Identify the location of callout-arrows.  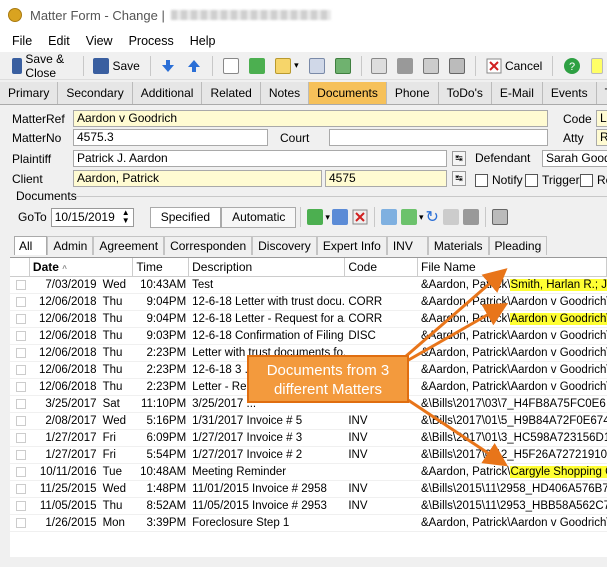
(456, 367).